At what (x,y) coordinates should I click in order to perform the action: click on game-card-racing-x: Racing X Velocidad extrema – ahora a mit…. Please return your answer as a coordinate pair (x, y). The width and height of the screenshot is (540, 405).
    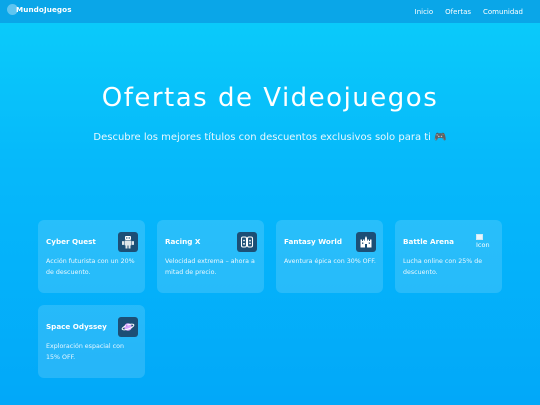
    Looking at the image, I should click on (210, 256).